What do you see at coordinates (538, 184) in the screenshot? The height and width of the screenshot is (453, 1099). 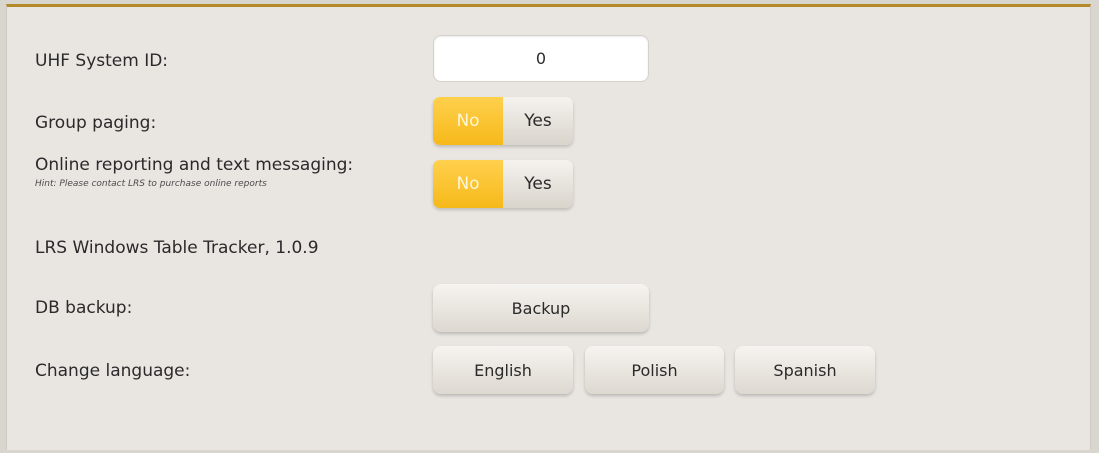 I see `online-reporting-yes-option: Yes` at bounding box center [538, 184].